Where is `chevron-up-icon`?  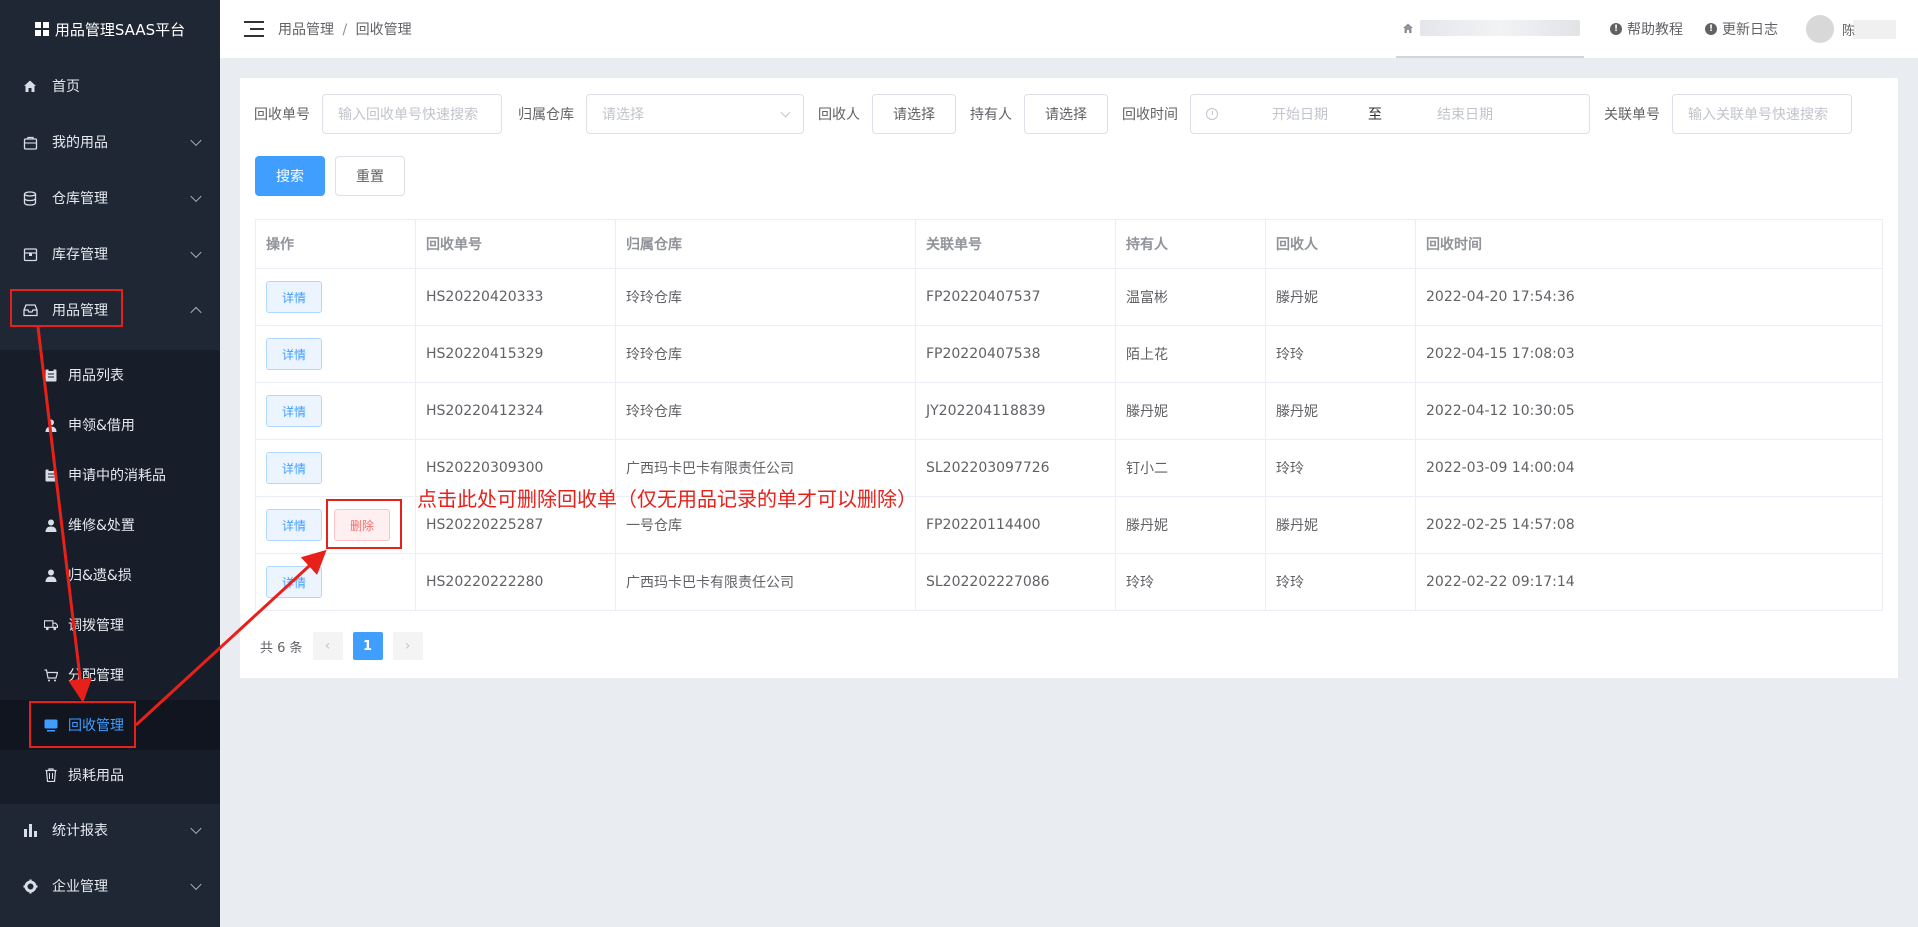 chevron-up-icon is located at coordinates (196, 312).